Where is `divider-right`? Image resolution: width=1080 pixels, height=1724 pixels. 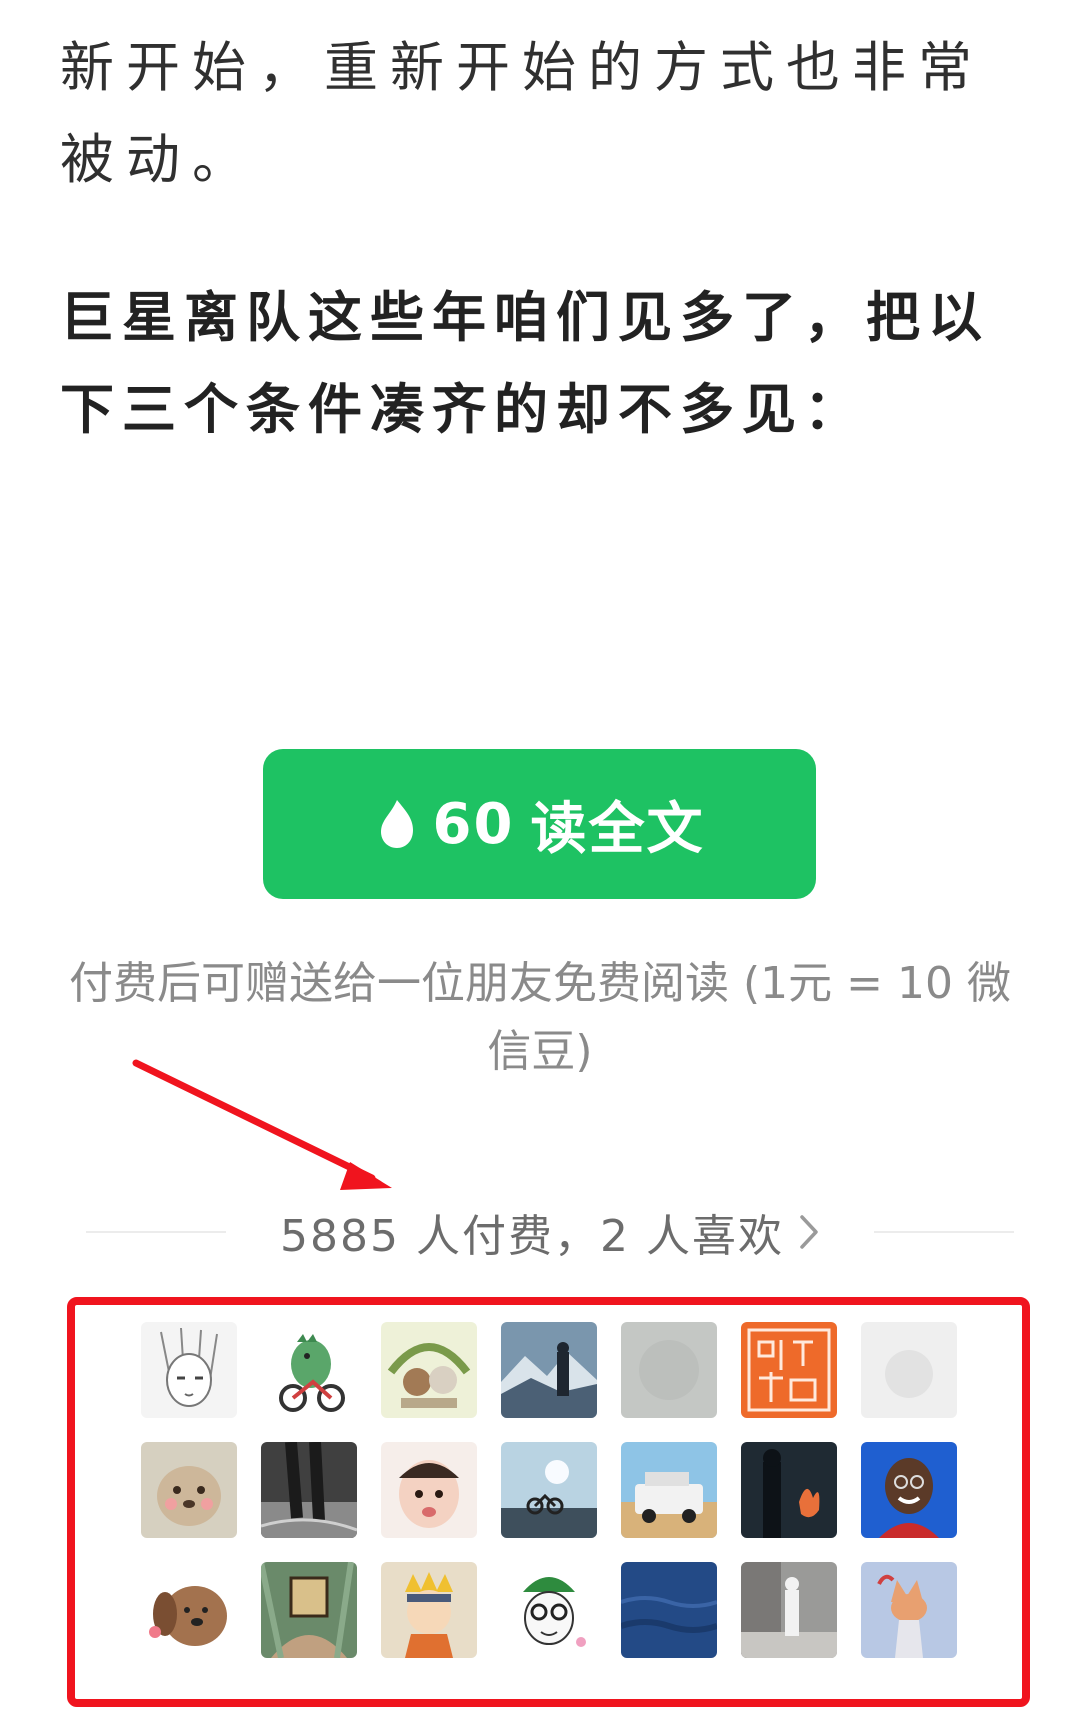 divider-right is located at coordinates (944, 1232).